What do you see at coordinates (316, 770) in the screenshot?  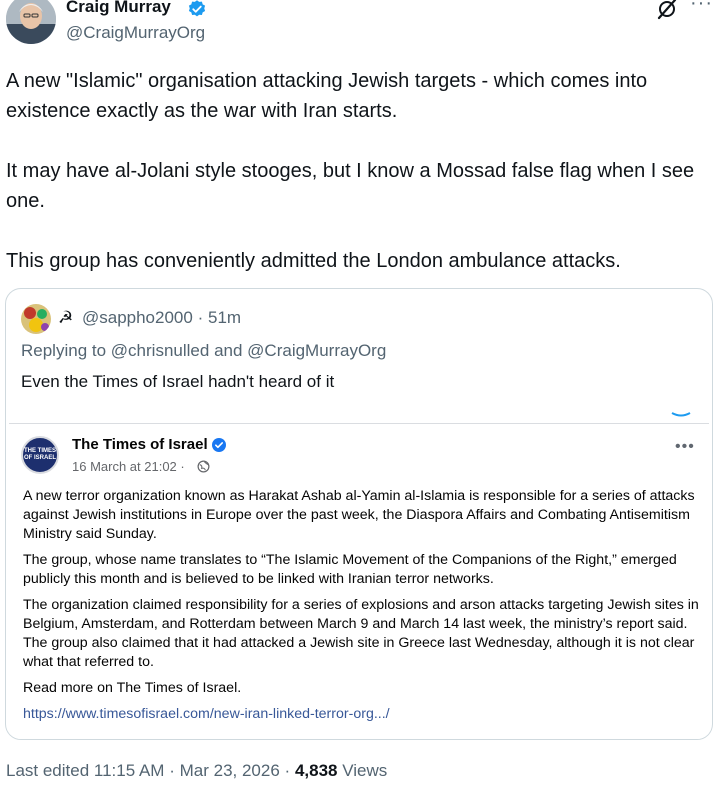 I see `views-count: 4,838` at bounding box center [316, 770].